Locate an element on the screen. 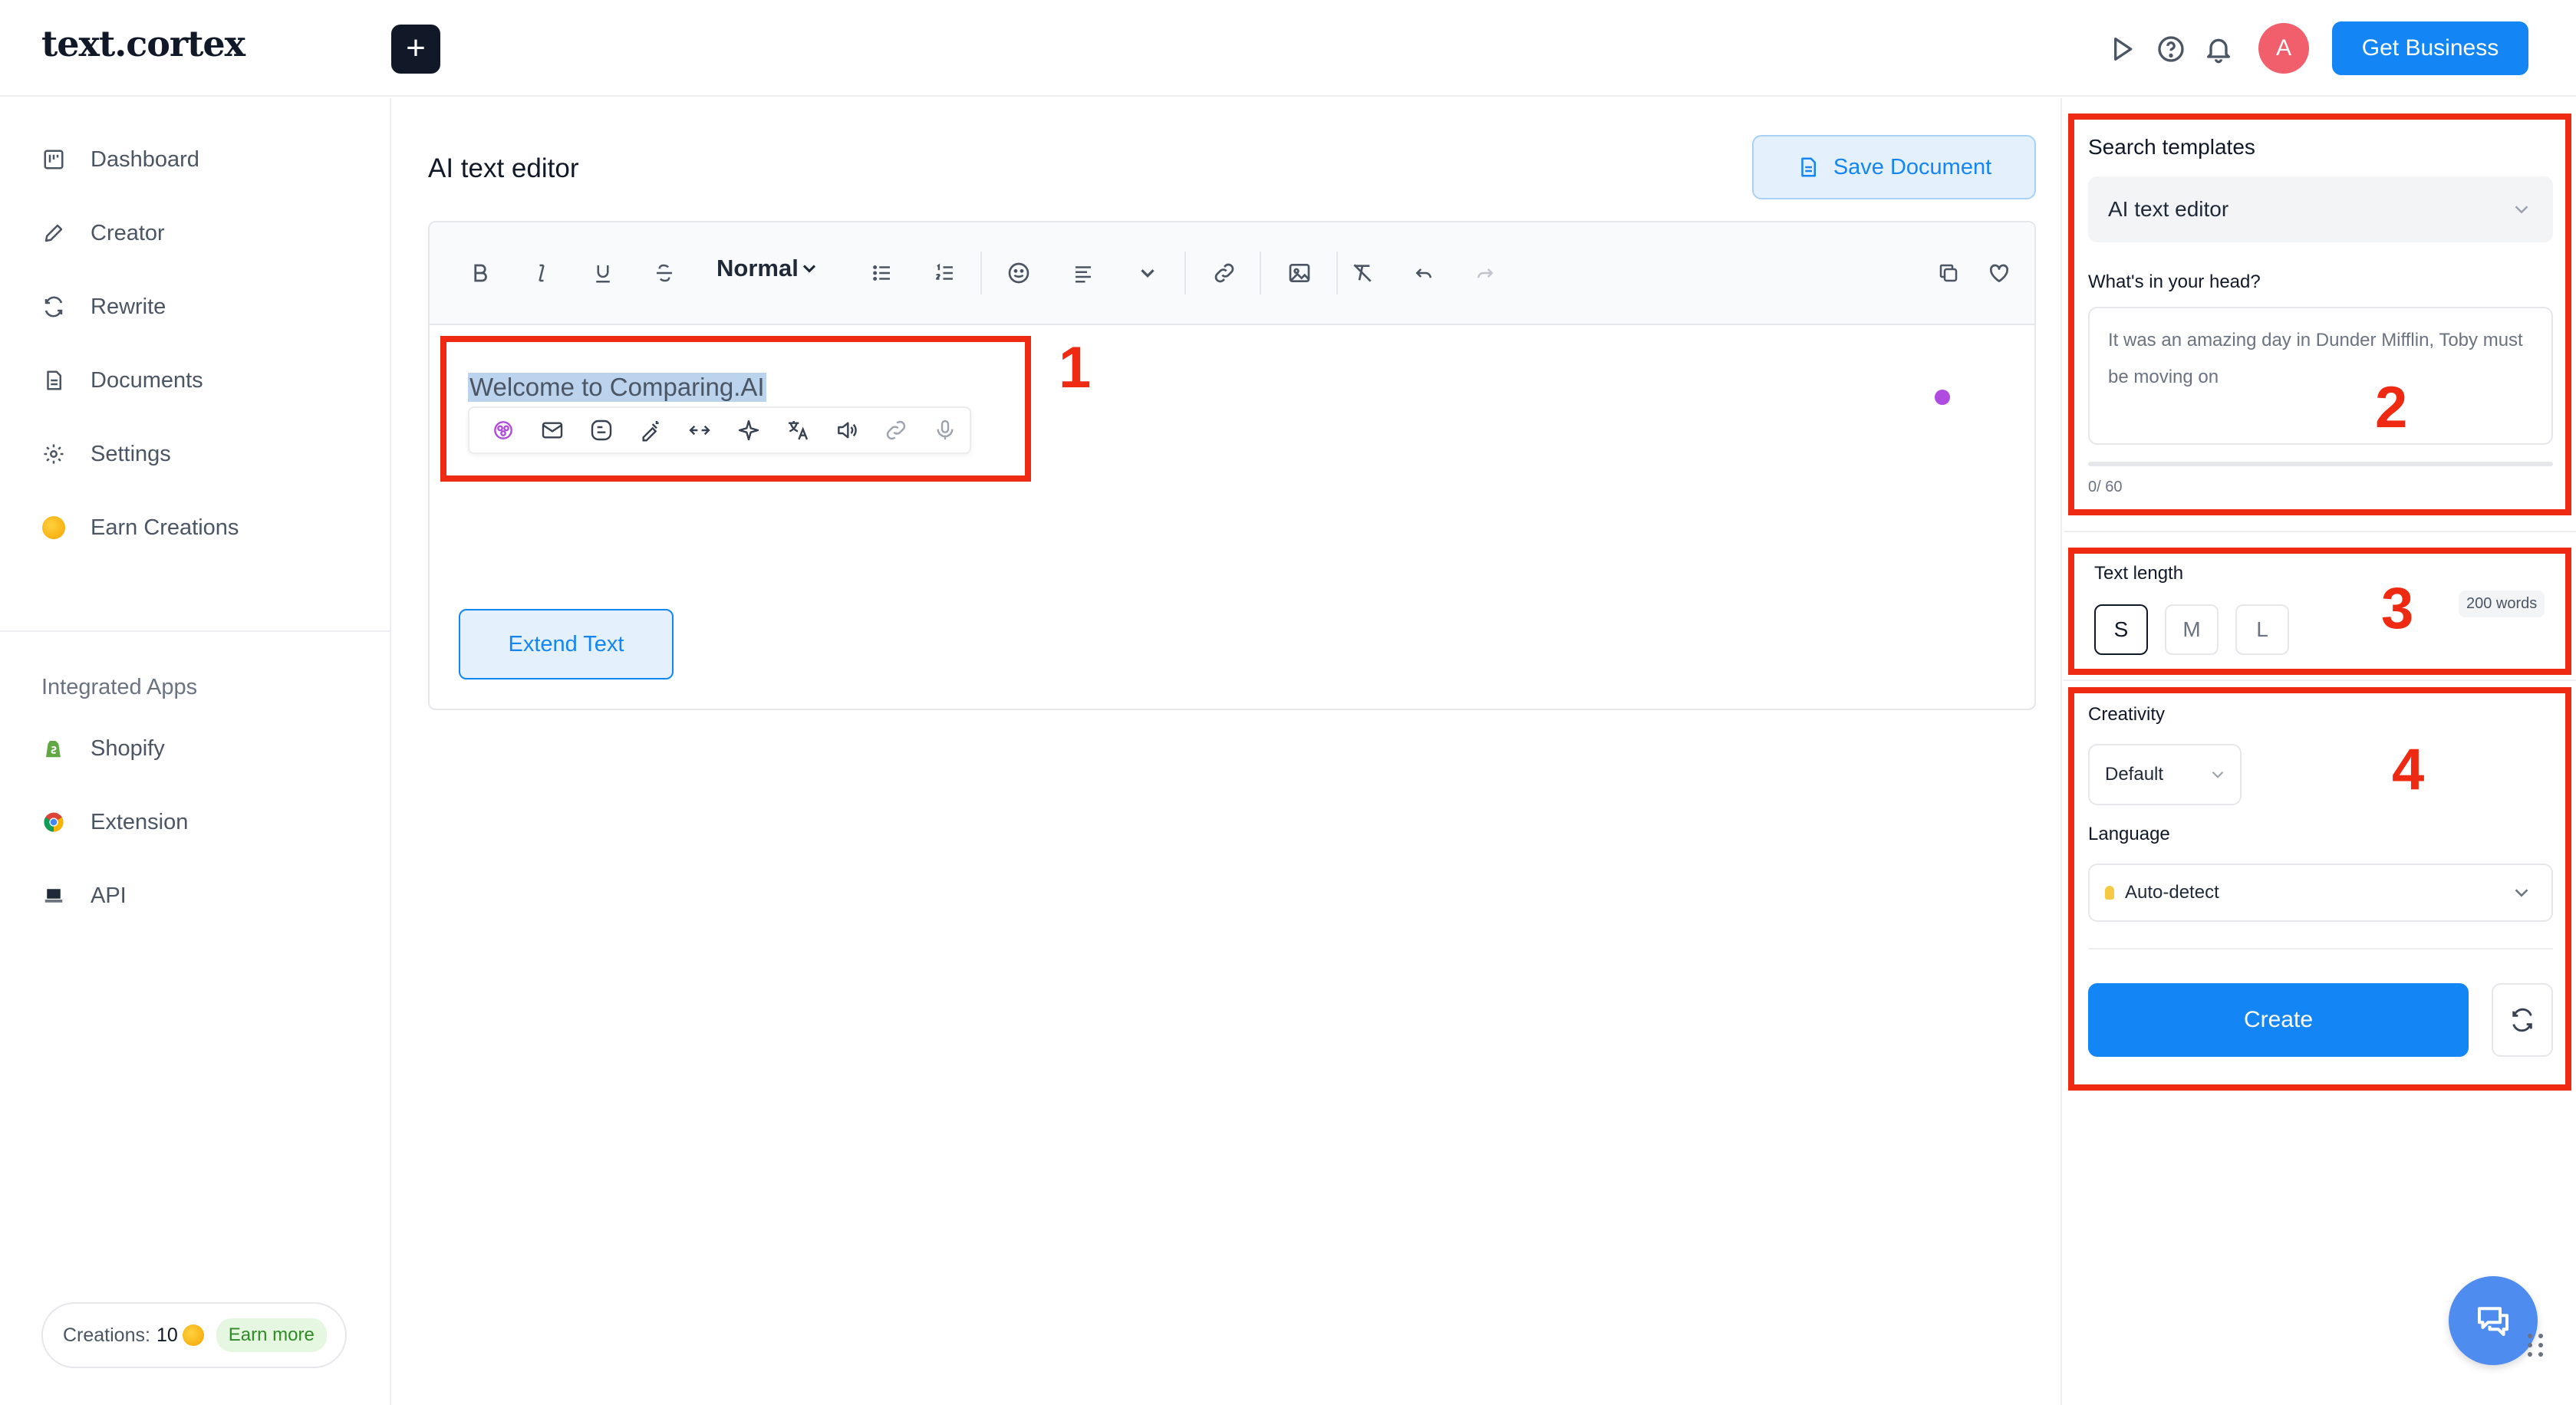  sidebar-item-settings: Settings is located at coordinates (105, 454).